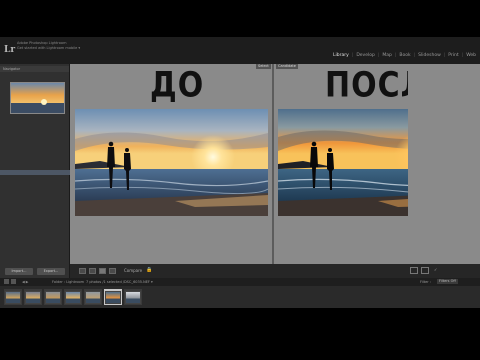 The image size is (480, 360). Describe the element at coordinates (35, 200) in the screenshot. I see `folder-tree` at that location.